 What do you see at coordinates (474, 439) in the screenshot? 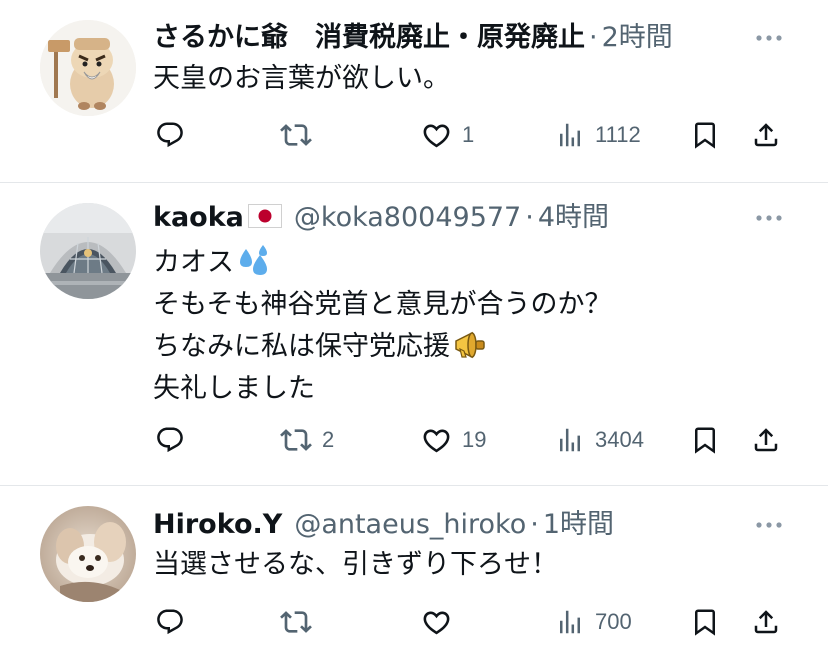
I see `like-count: 19` at bounding box center [474, 439].